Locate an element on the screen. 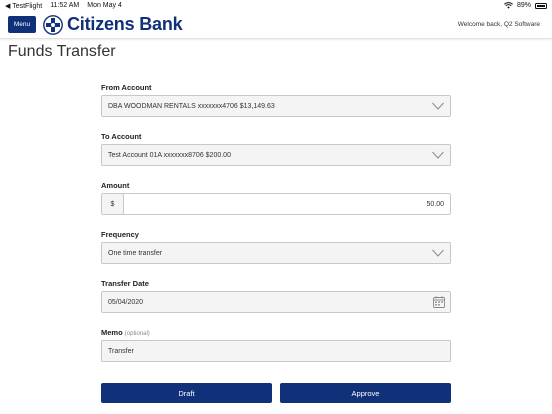 The width and height of the screenshot is (552, 414). memo-value: Transfer is located at coordinates (121, 351).